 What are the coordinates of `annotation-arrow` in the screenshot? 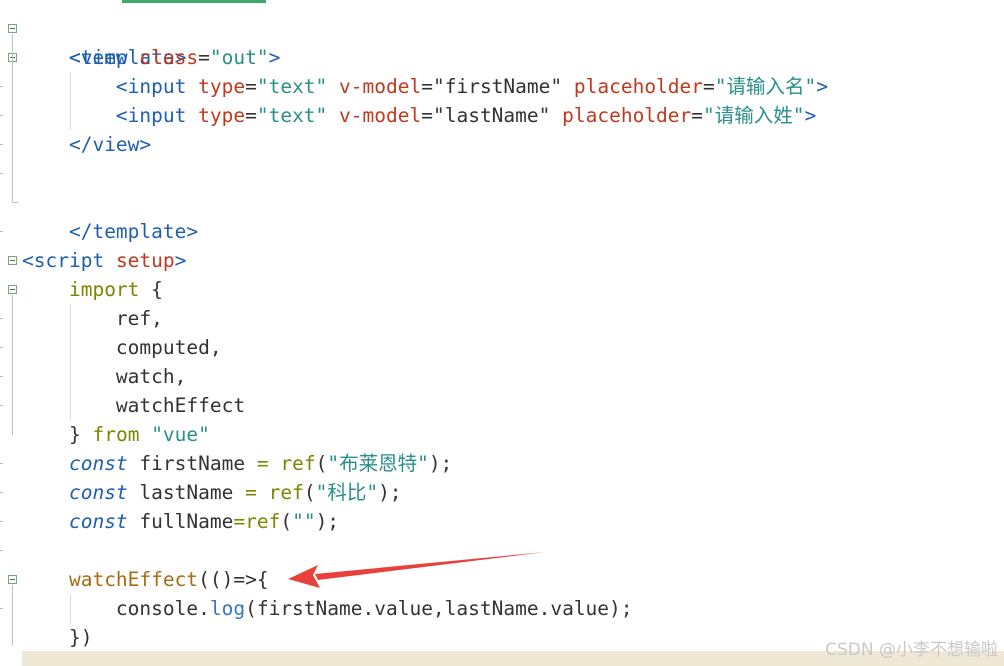 It's located at (416, 570).